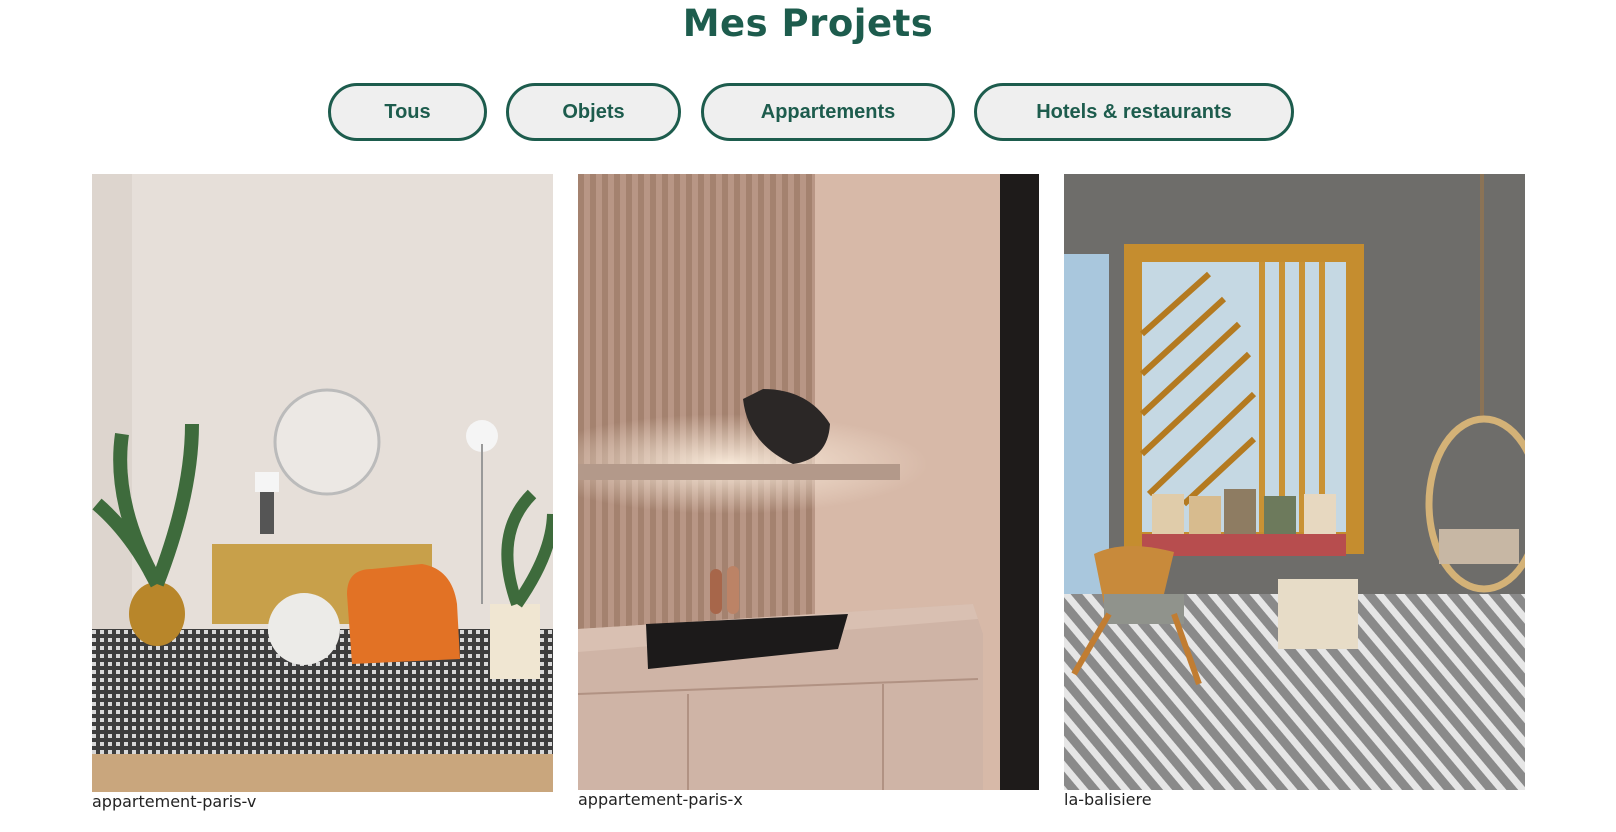 The width and height of the screenshot is (1616, 832). I want to click on page-title: Mes Projets, so click(808, 23).